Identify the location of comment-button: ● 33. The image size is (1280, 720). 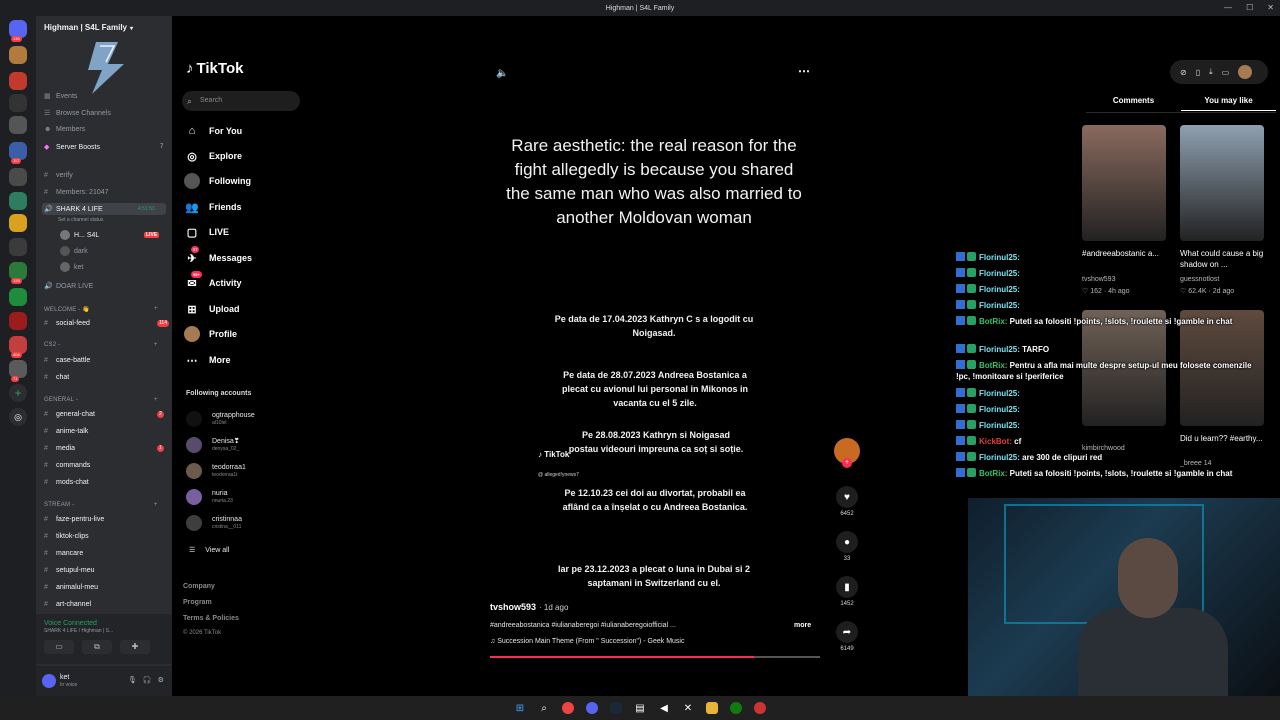
(847, 546).